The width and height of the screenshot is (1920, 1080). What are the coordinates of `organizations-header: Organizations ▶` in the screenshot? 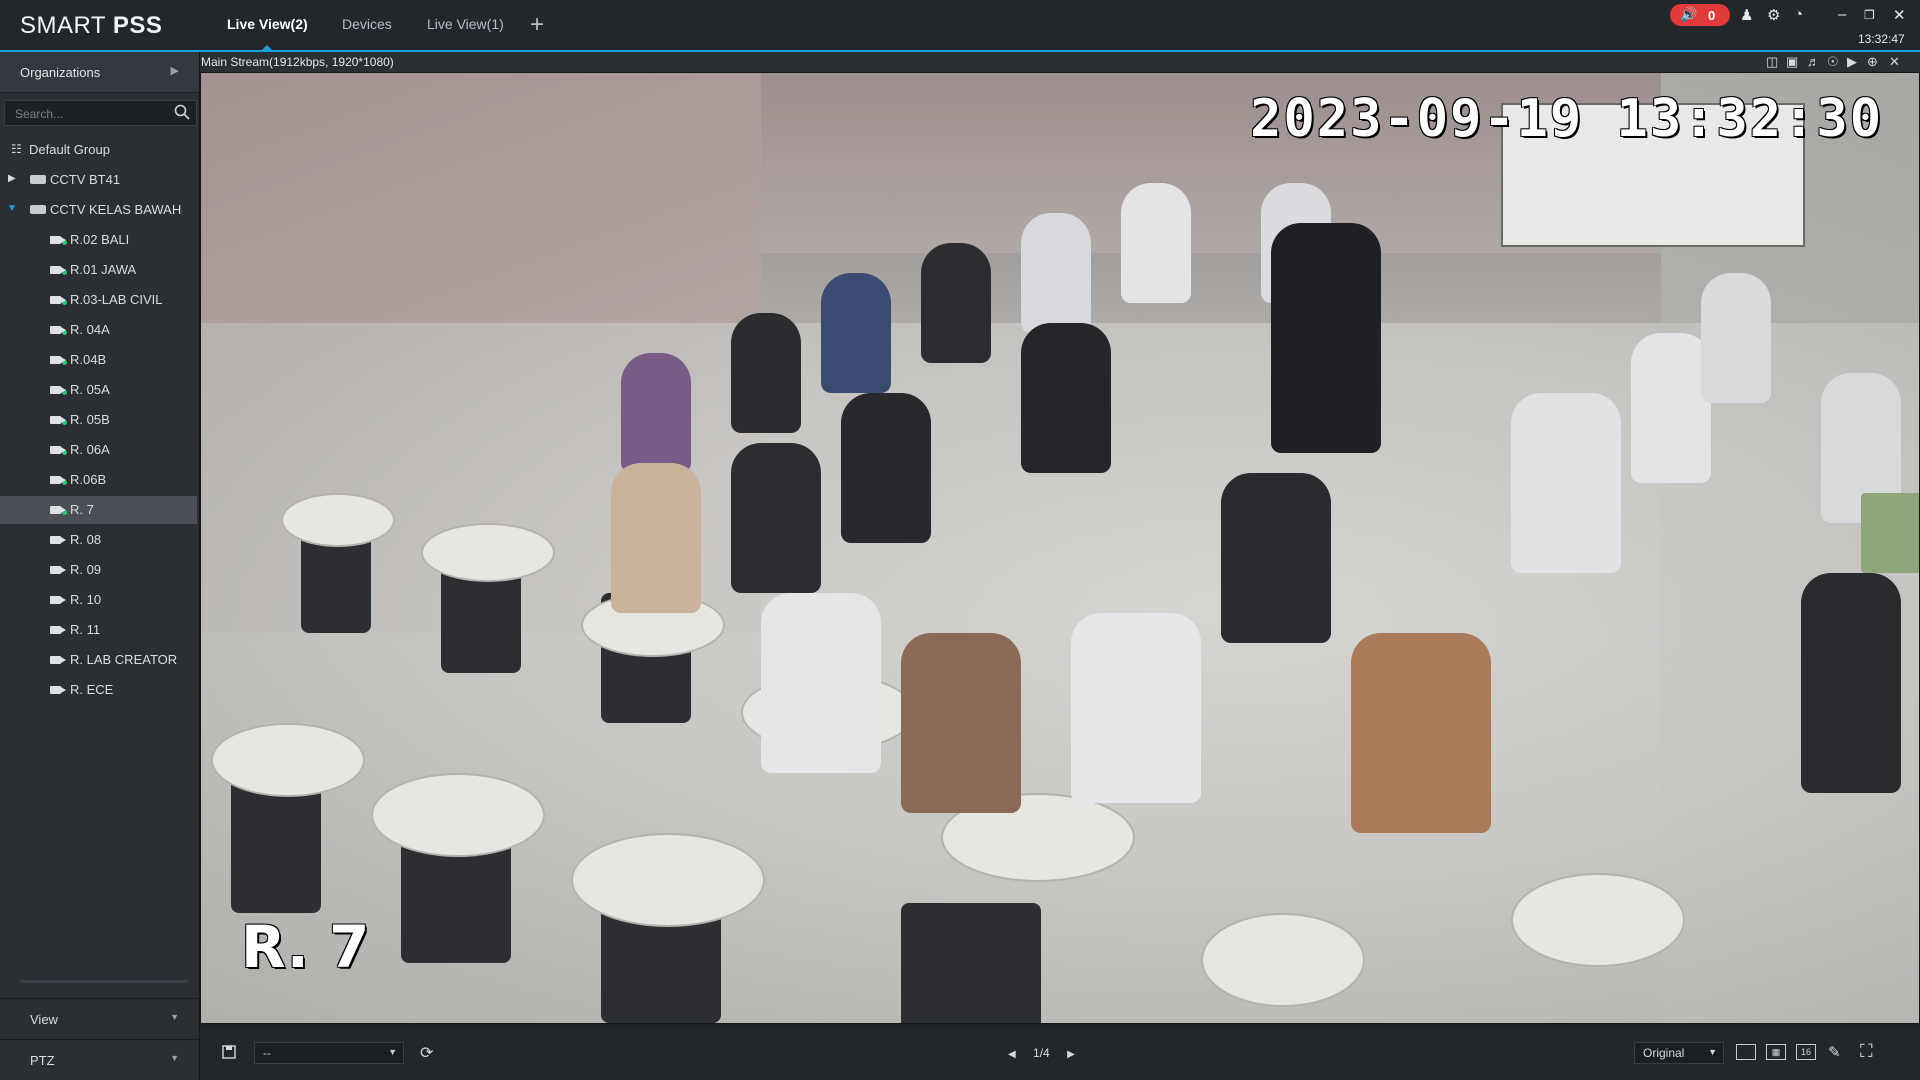 It's located at (99, 72).